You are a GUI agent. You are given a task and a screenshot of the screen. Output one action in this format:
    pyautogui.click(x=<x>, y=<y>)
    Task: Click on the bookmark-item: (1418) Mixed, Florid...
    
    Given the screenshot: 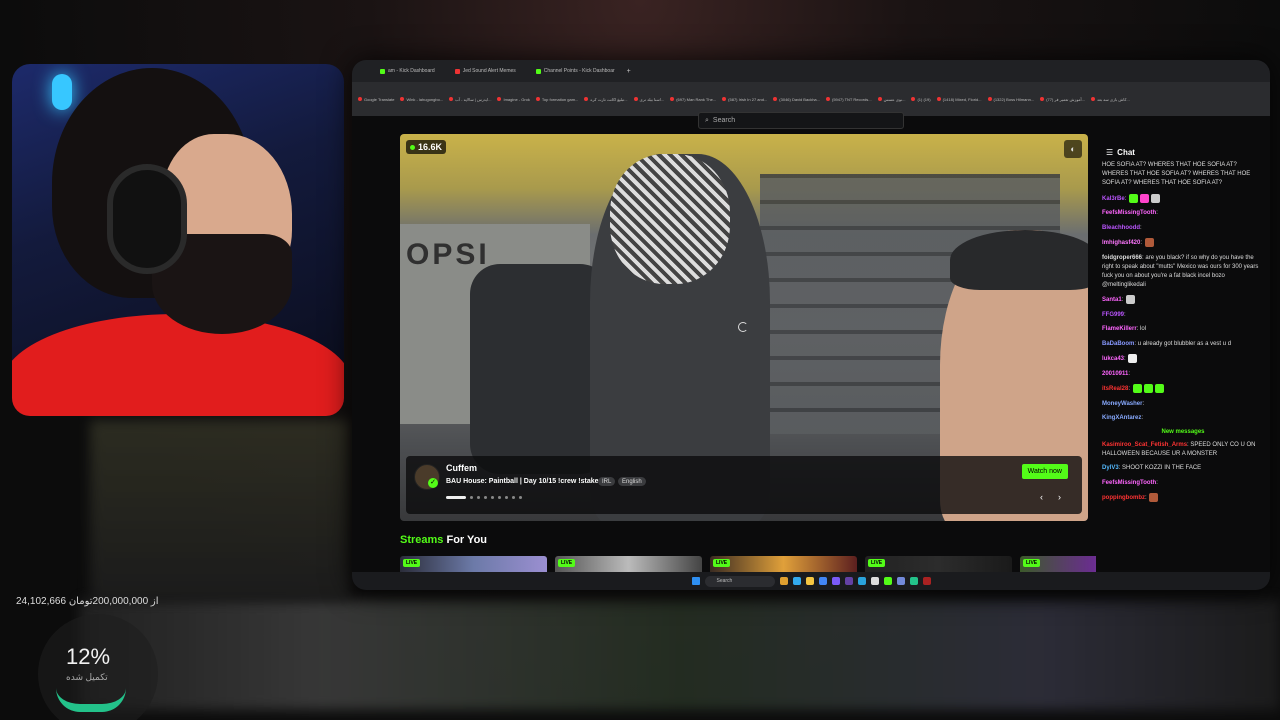 What is the action you would take?
    pyautogui.click(x=959, y=99)
    